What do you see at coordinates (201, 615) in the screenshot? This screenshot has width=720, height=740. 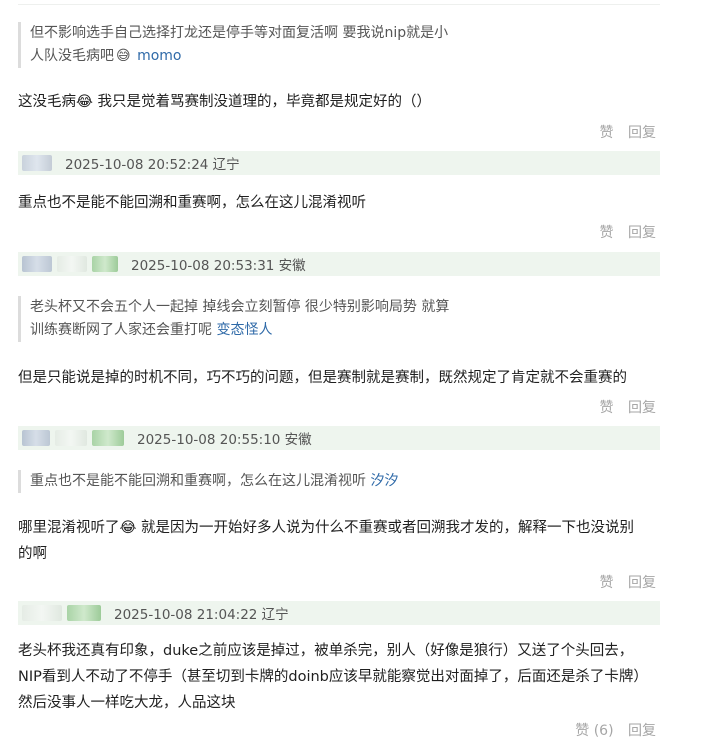 I see `timestamp-location: 2025-10-08 21:04:22 辽宁` at bounding box center [201, 615].